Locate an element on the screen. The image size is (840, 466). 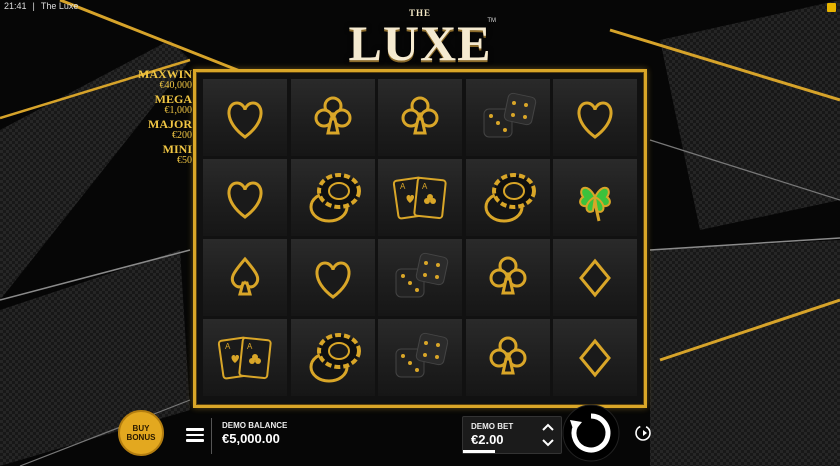
app-logo-icon is located at coordinates (831, 7).